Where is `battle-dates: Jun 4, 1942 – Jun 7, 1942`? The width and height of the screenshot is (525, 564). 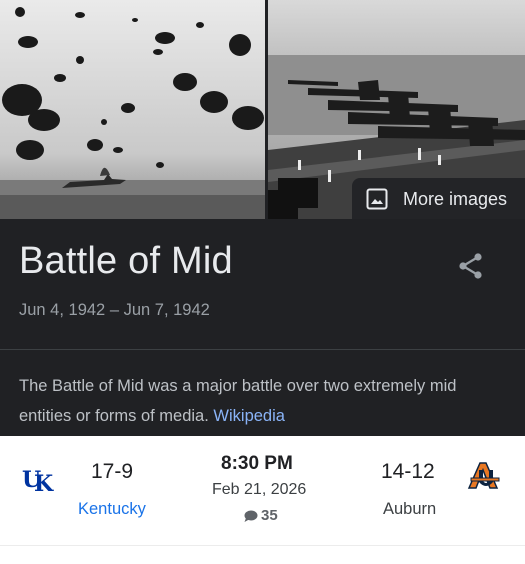 battle-dates: Jun 4, 1942 – Jun 7, 1942 is located at coordinates (114, 310).